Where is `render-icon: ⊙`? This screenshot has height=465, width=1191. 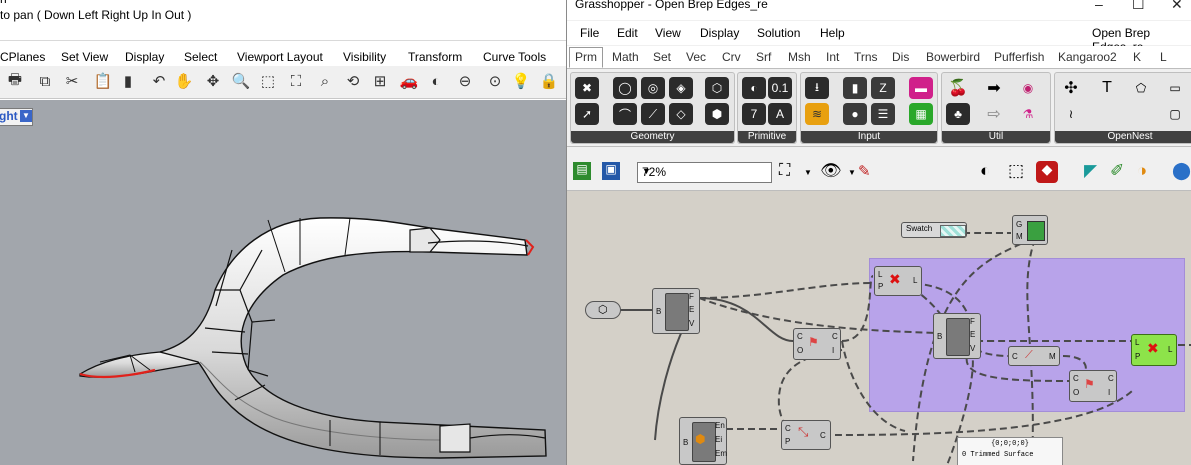 render-icon: ⊙ is located at coordinates (495, 81).